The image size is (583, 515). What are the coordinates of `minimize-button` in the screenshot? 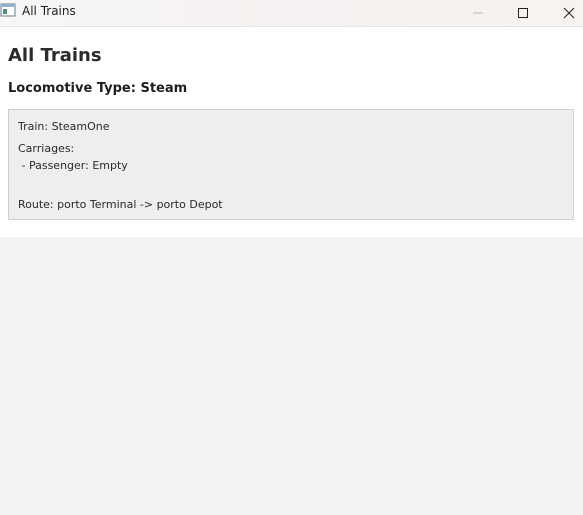 It's located at (478, 13).